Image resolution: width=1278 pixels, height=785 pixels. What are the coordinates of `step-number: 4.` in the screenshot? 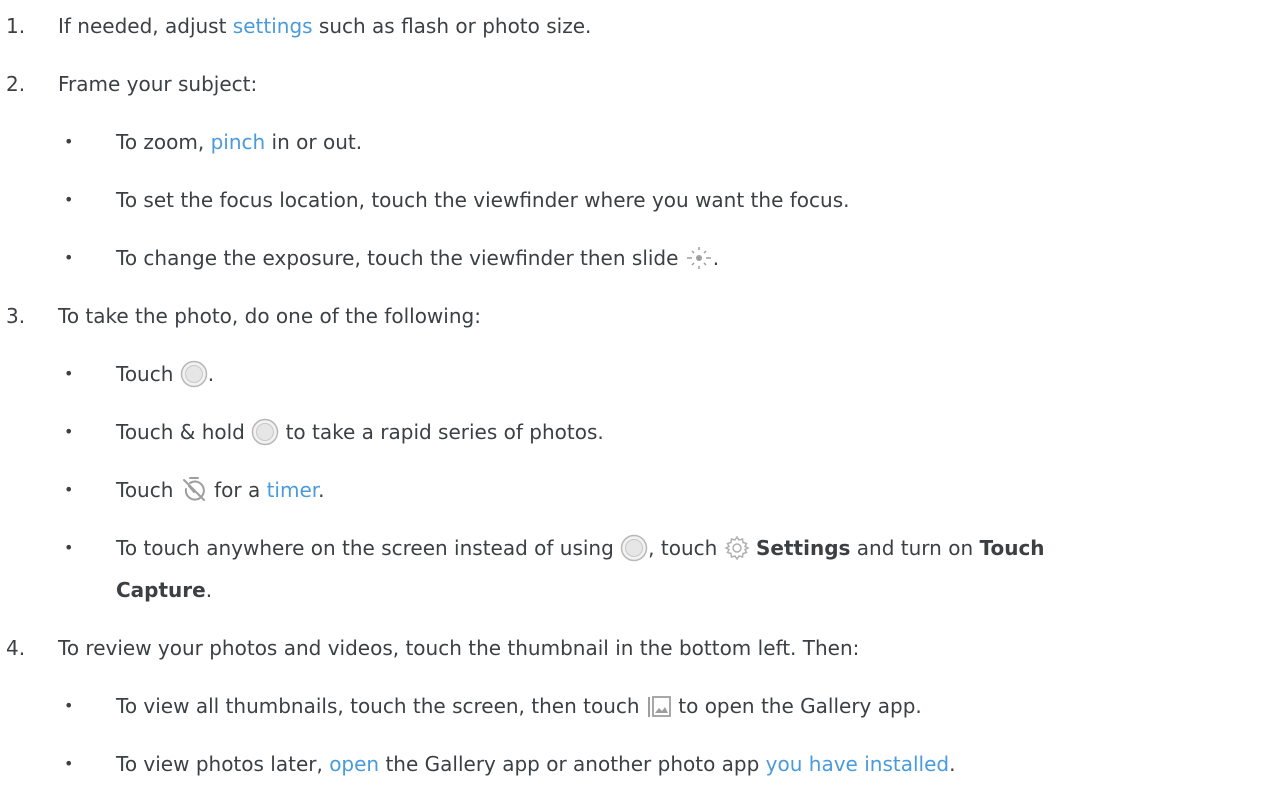 It's located at (16, 648).